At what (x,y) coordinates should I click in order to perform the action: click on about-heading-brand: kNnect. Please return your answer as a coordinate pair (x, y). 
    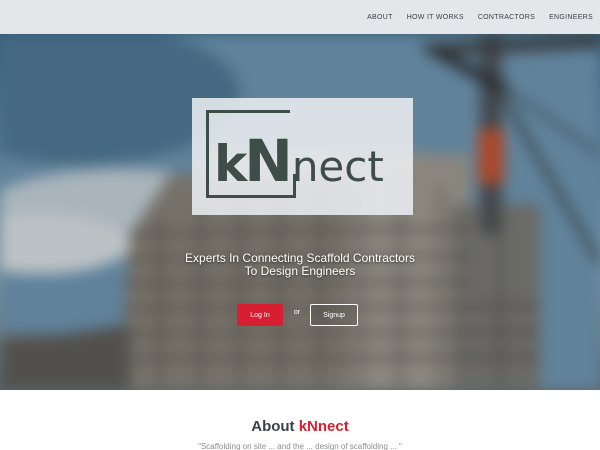
    Looking at the image, I should click on (323, 426).